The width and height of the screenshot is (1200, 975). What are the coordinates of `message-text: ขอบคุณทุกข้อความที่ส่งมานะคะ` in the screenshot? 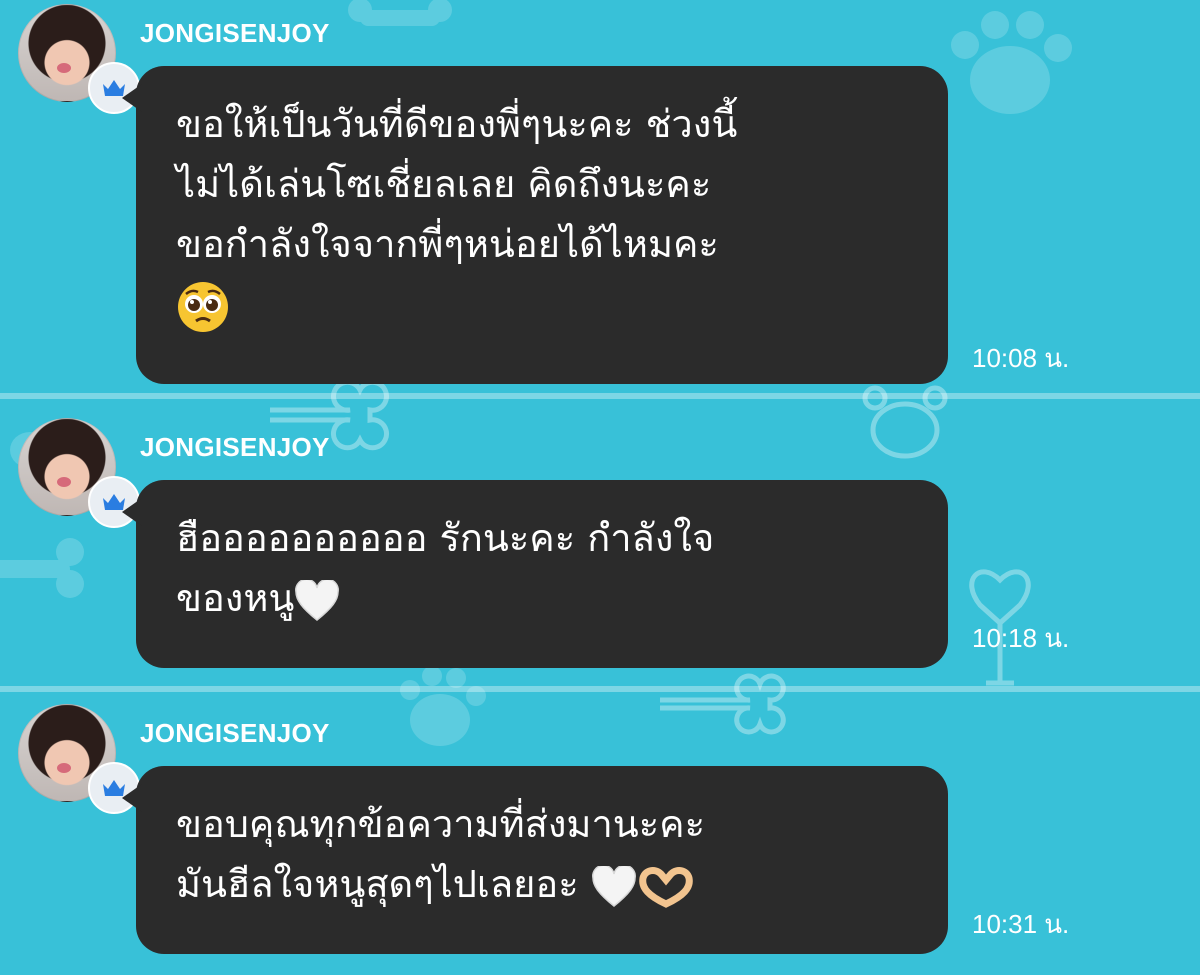 It's located at (440, 824).